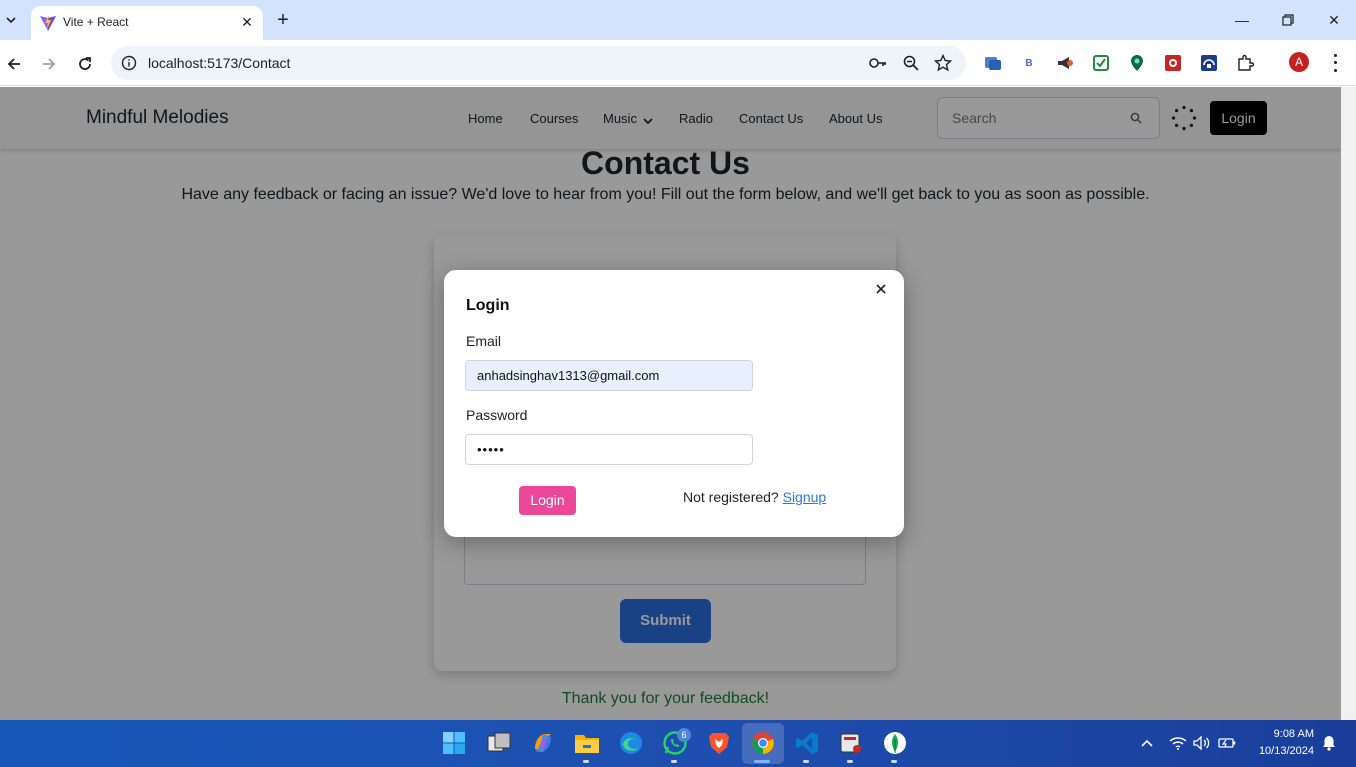 The width and height of the screenshot is (1356, 767). Describe the element at coordinates (1202, 743) in the screenshot. I see `volume-icon` at that location.